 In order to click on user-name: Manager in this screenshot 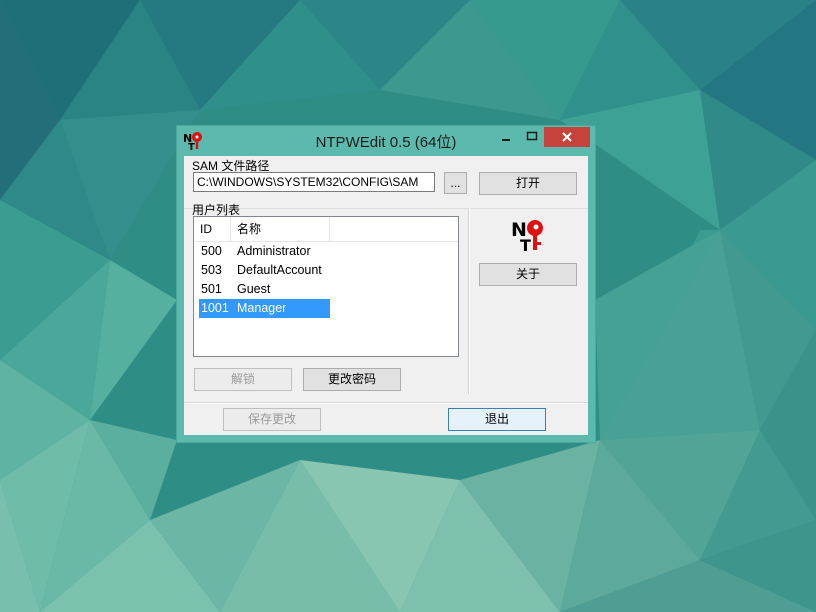, I will do `click(262, 308)`.